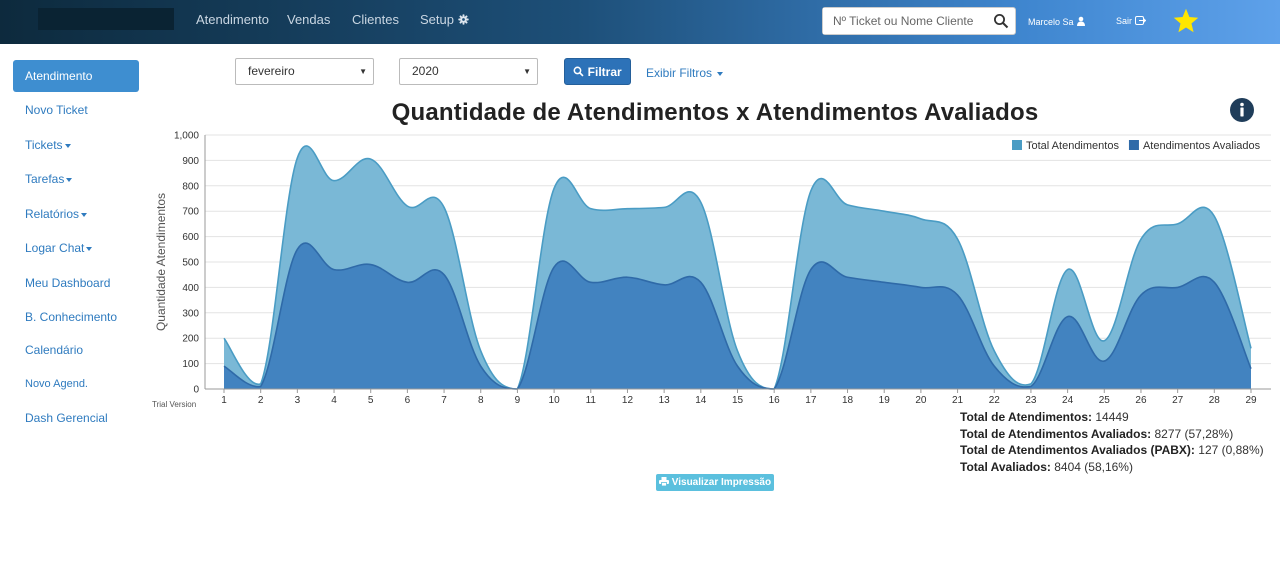 This screenshot has height=586, width=1280. I want to click on x-tick-label: 20, so click(921, 400).